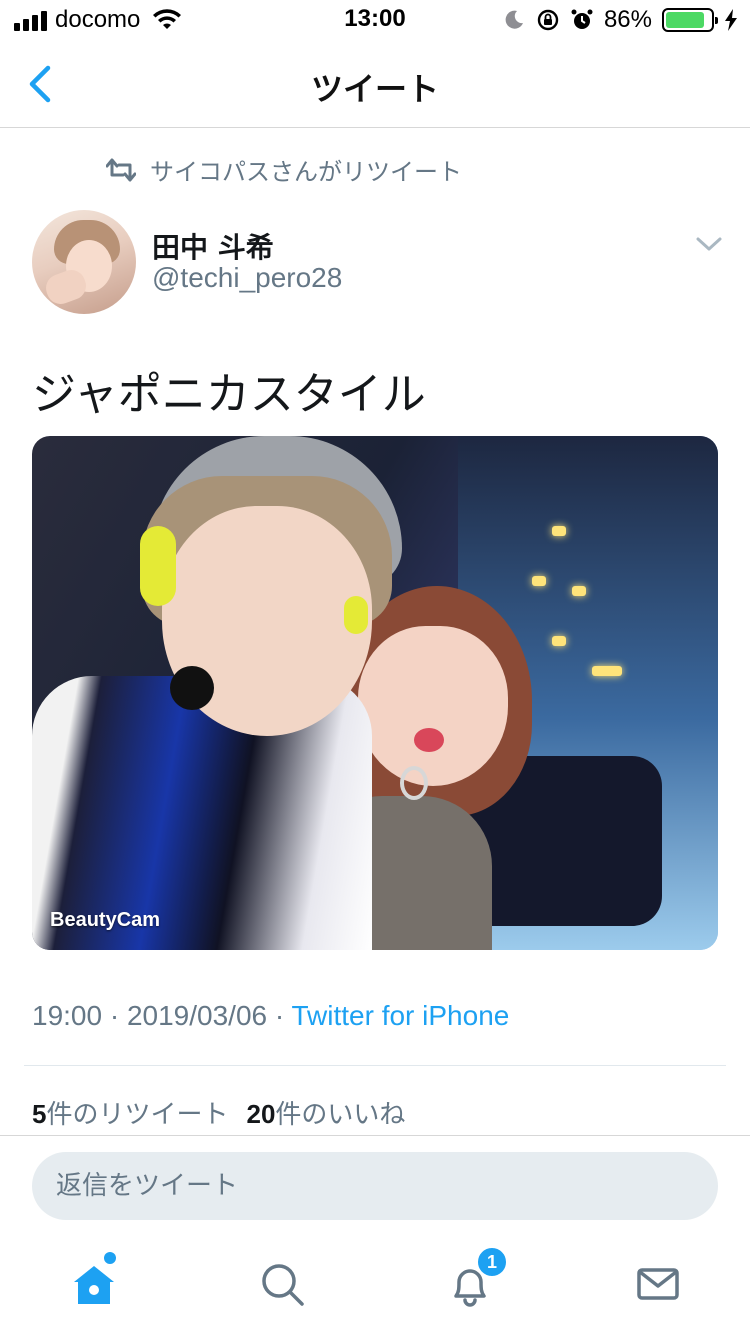 The width and height of the screenshot is (750, 1334). What do you see at coordinates (582, 19) in the screenshot?
I see `alarm-icon` at bounding box center [582, 19].